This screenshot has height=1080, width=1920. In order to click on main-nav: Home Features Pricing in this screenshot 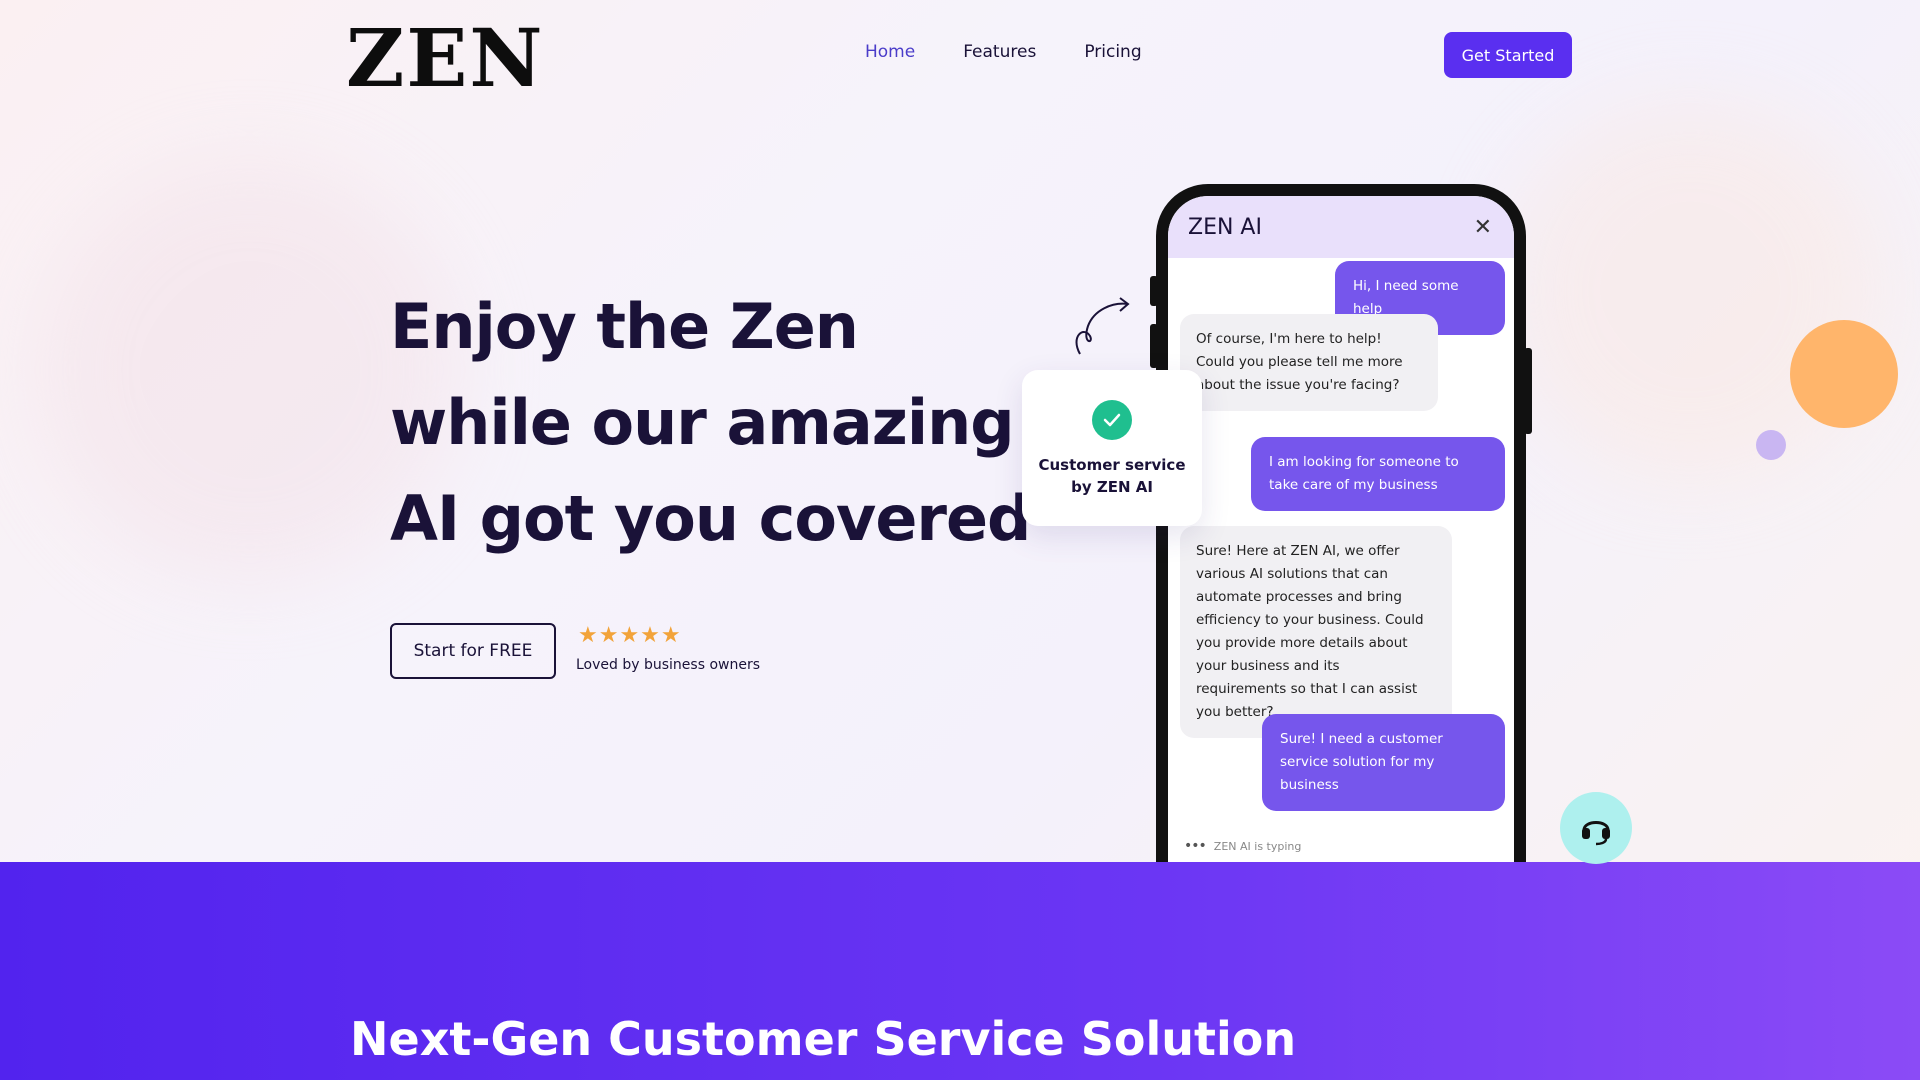, I will do `click(1003, 52)`.